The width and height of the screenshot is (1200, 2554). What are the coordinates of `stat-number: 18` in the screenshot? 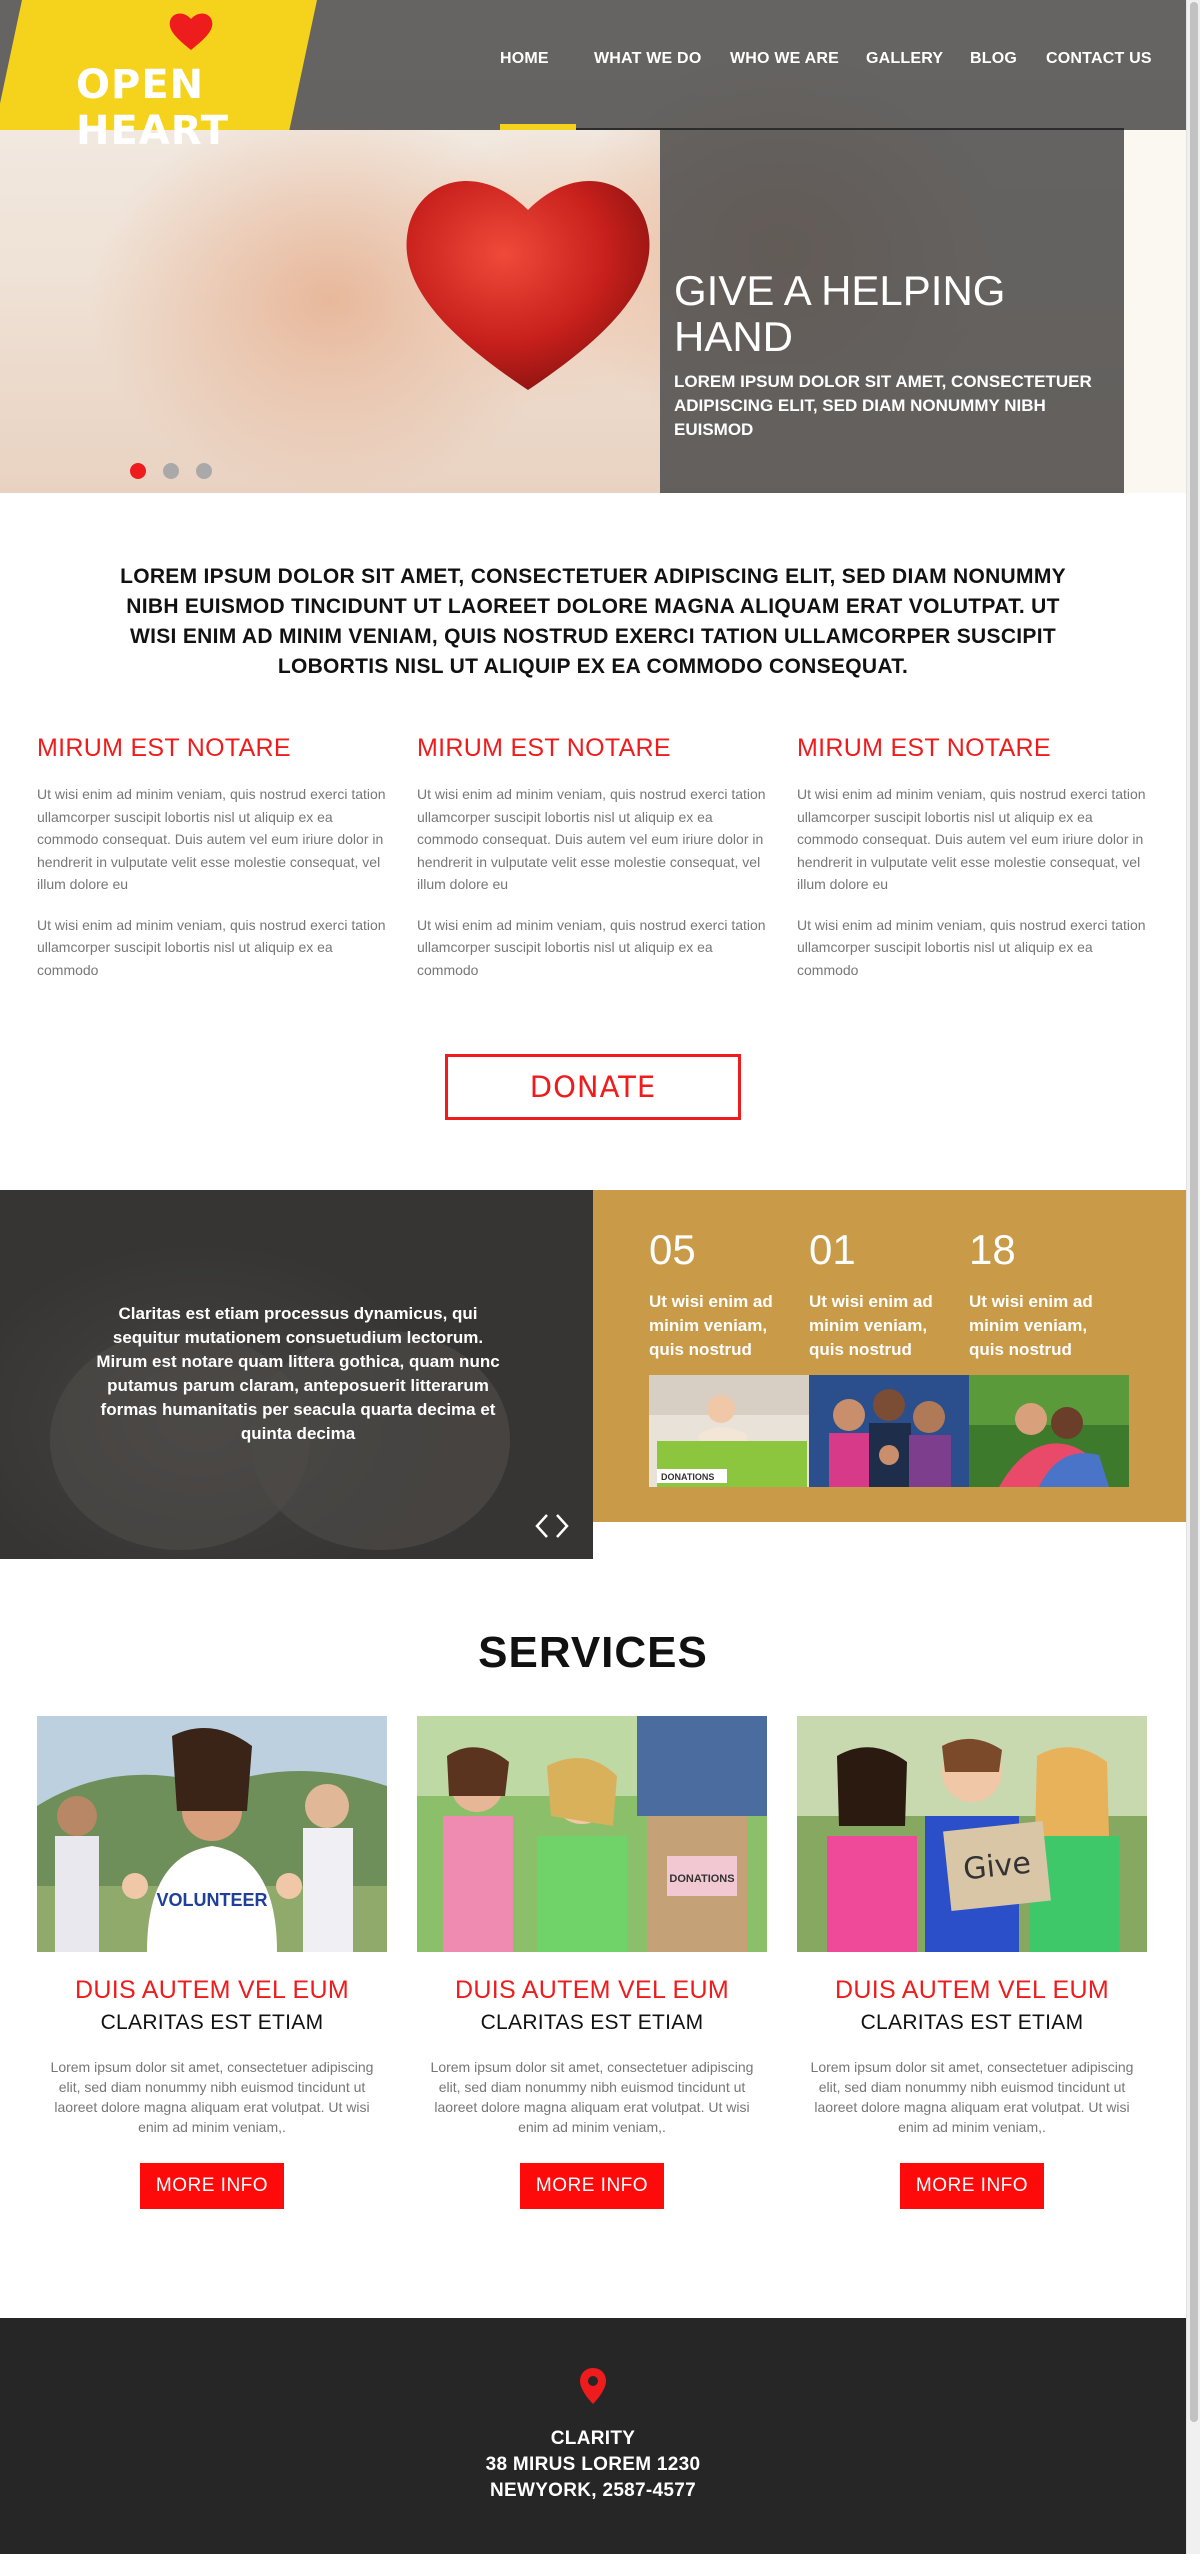 It's located at (992, 1249).